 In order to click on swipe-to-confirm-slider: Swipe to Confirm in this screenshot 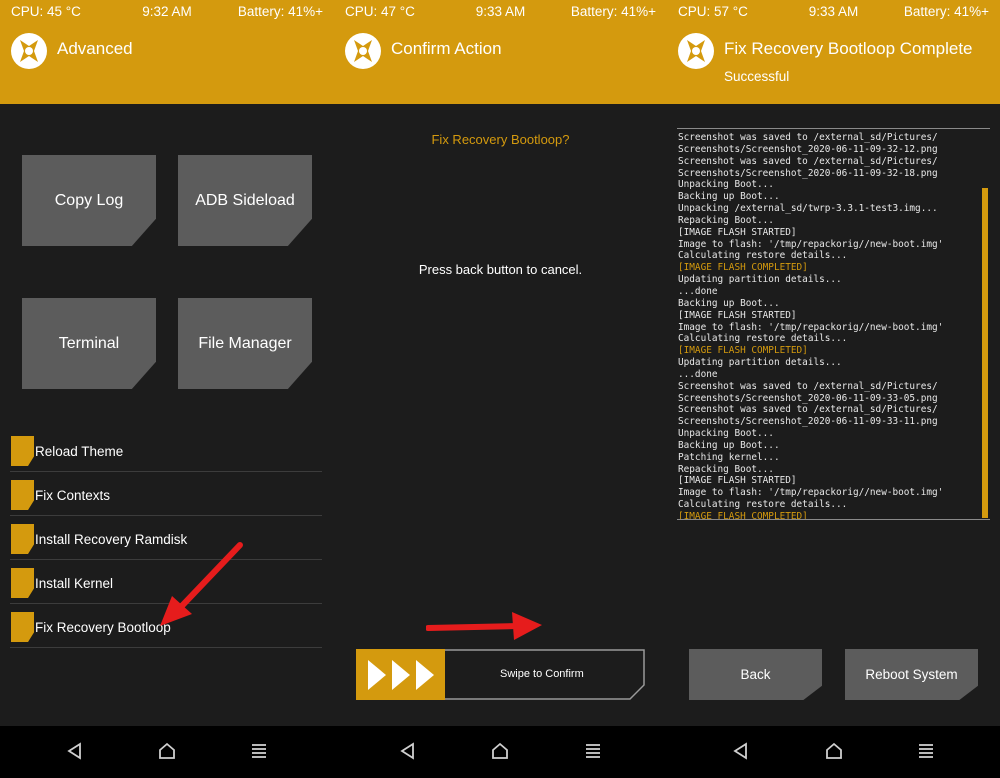, I will do `click(500, 674)`.